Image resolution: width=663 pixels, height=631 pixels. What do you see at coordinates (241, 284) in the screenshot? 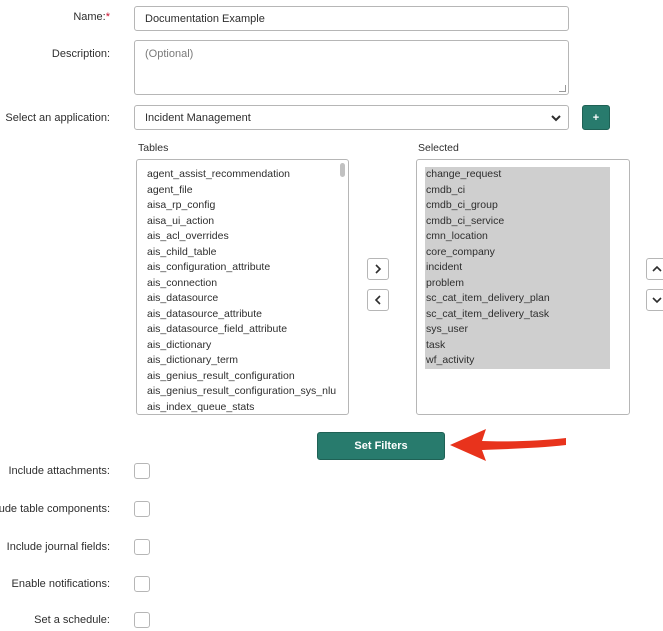
I see `tables-list-item: ais_connection` at bounding box center [241, 284].